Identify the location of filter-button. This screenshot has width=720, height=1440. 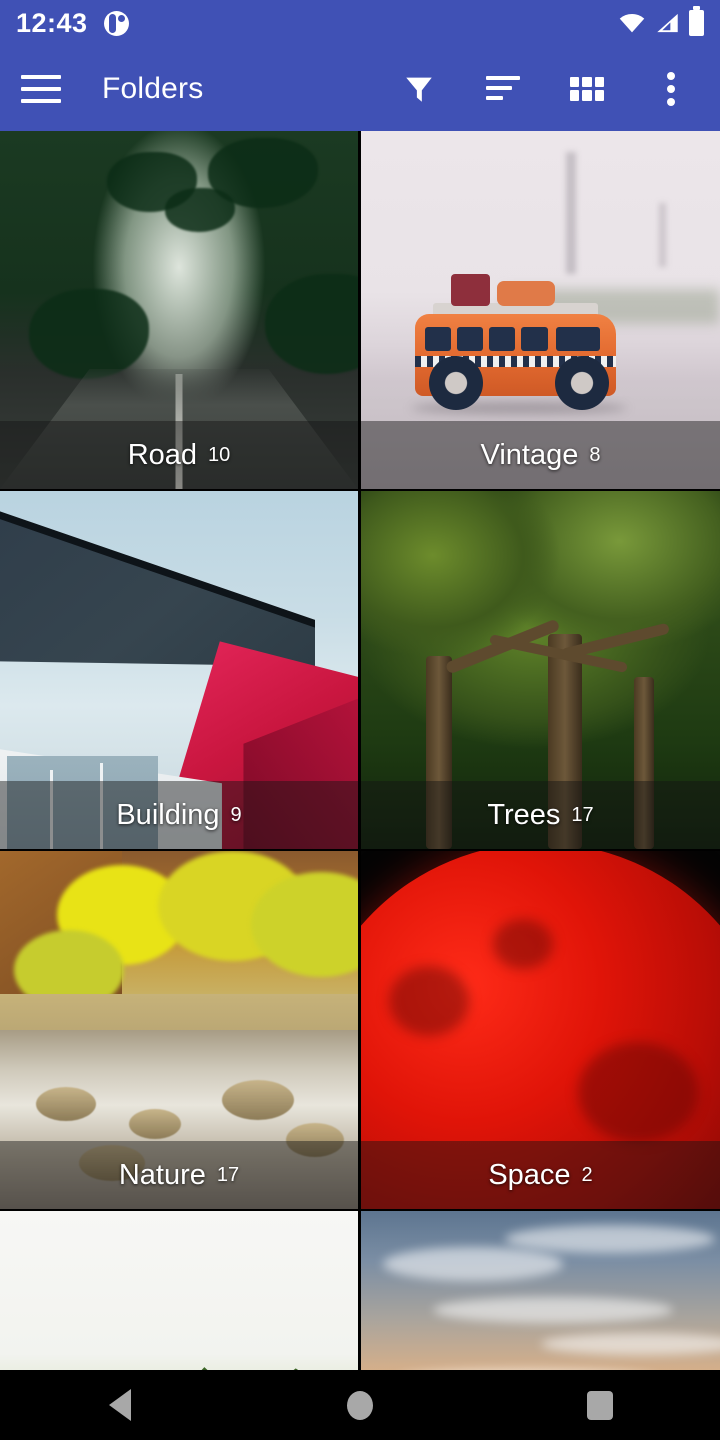
(419, 89).